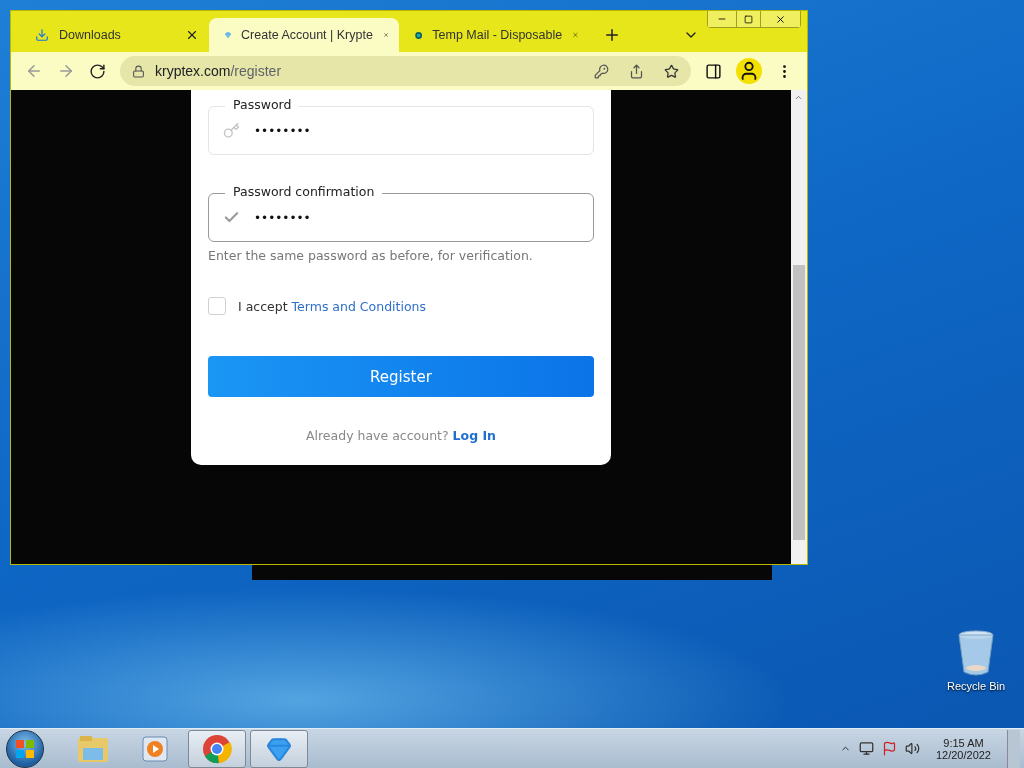 This screenshot has height=768, width=1024. Describe the element at coordinates (401, 435) in the screenshot. I see `login-prompt: Already have account? Log In` at that location.